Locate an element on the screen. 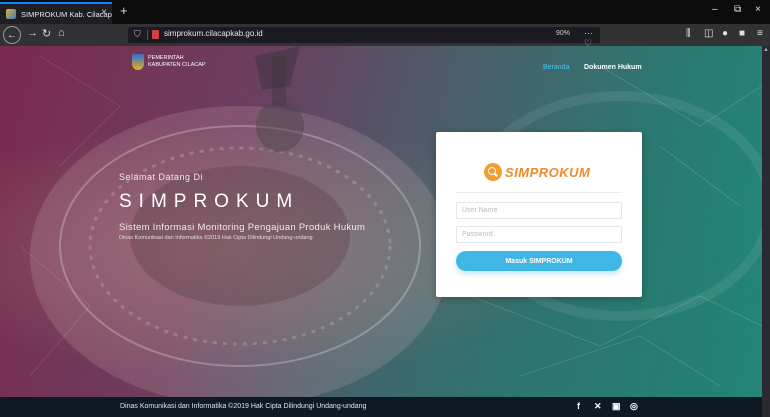 The width and height of the screenshot is (770, 417). youtube-icon: ▣ is located at coordinates (616, 406).